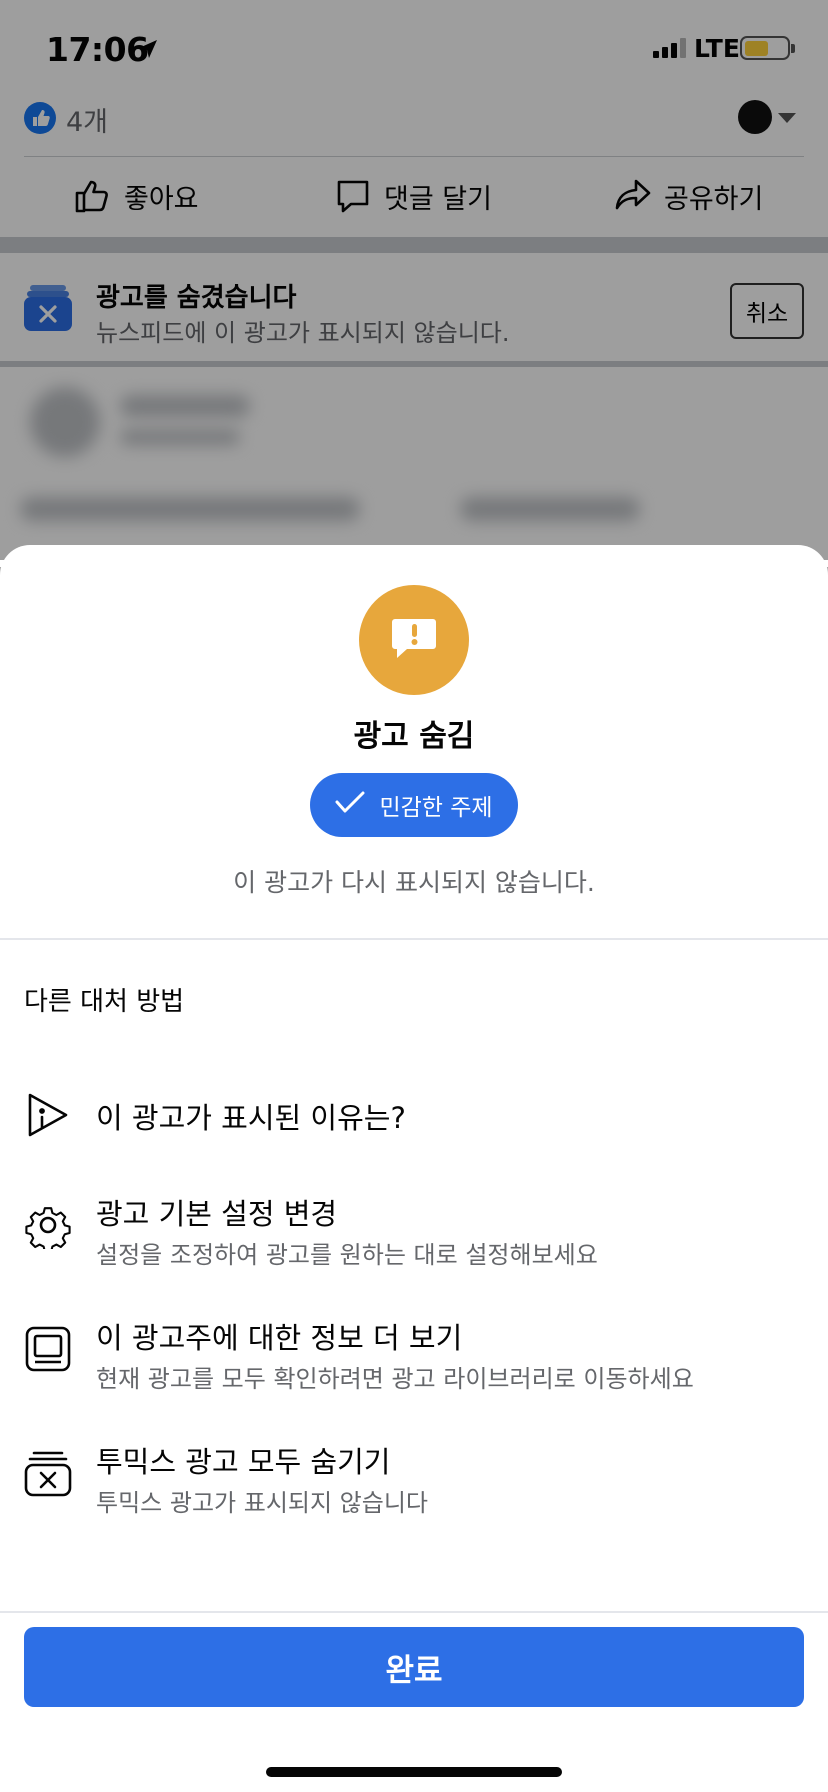 The image size is (828, 1792). I want to click on gear-icon, so click(48, 1227).